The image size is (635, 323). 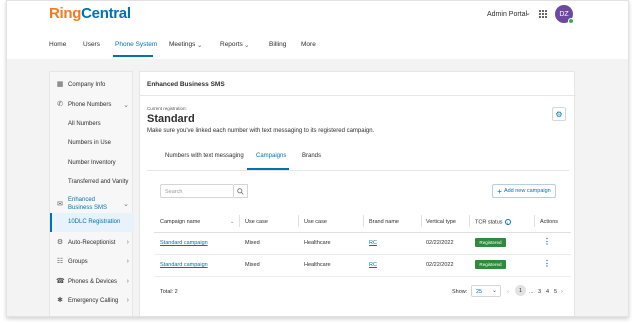 I want to click on sidebar-item-phone-numbers: ✆ Phone Numbers ⌄, so click(x=92, y=105).